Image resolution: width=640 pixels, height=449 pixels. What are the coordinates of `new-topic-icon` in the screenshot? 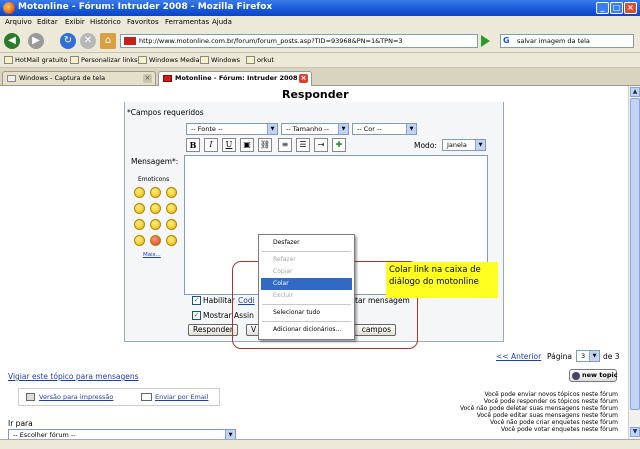 It's located at (576, 376).